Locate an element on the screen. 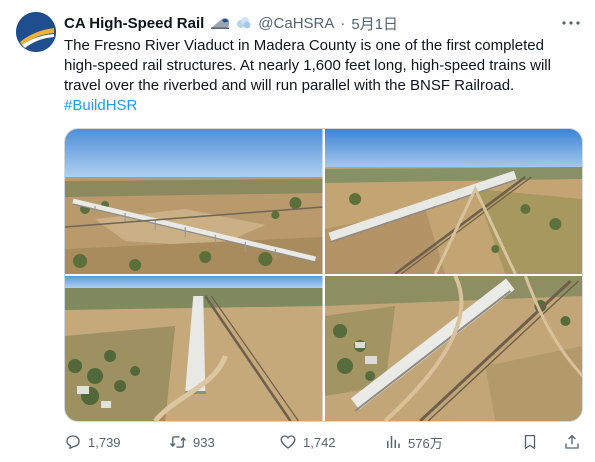 This screenshot has width=595, height=462. avatar is located at coordinates (36, 32).